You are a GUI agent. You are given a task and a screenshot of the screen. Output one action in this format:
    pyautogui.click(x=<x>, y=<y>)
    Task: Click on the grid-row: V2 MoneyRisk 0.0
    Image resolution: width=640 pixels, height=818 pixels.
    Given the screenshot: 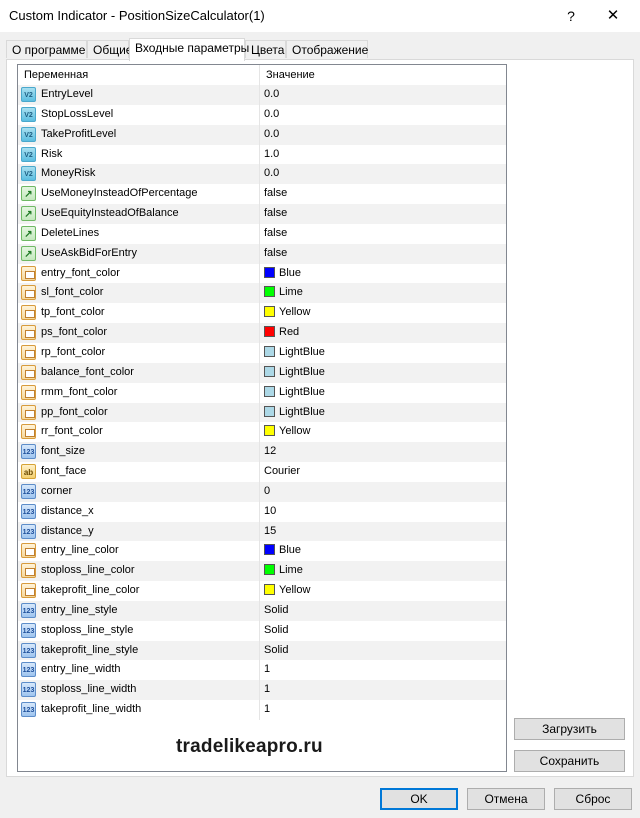 What is the action you would take?
    pyautogui.click(x=262, y=174)
    